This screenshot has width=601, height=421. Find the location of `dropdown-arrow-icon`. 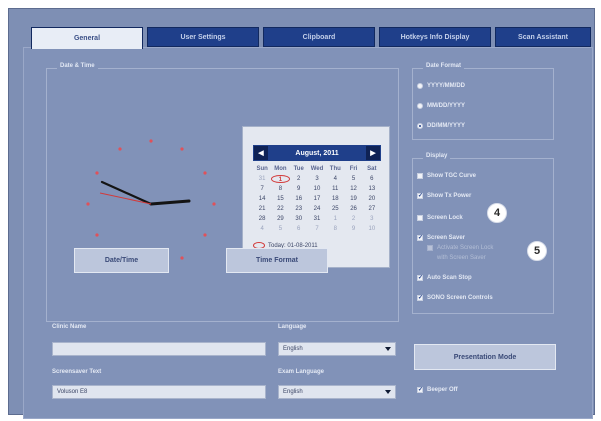

dropdown-arrow-icon is located at coordinates (388, 392).